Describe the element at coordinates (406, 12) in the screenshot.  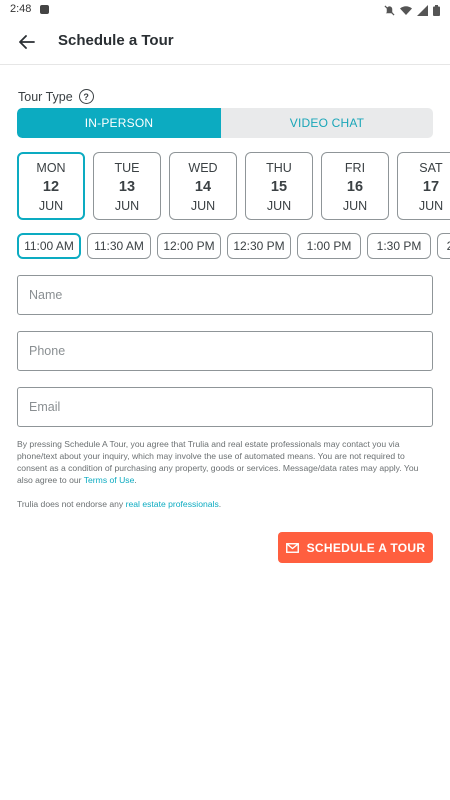
I see `wifi-icon` at that location.